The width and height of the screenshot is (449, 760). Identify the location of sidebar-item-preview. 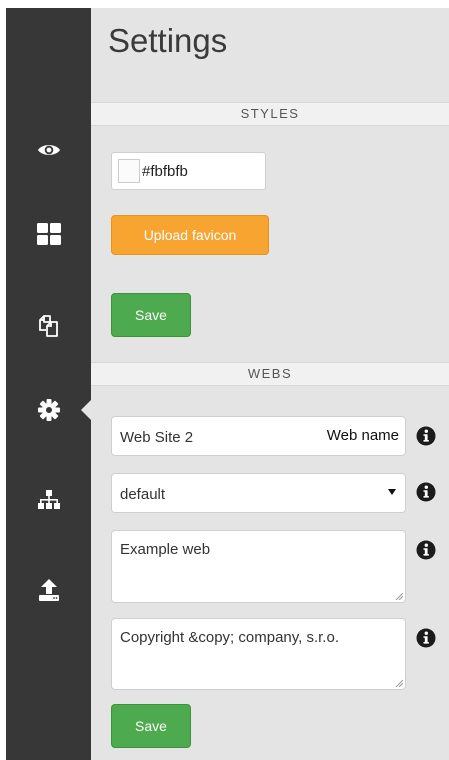
(48, 150).